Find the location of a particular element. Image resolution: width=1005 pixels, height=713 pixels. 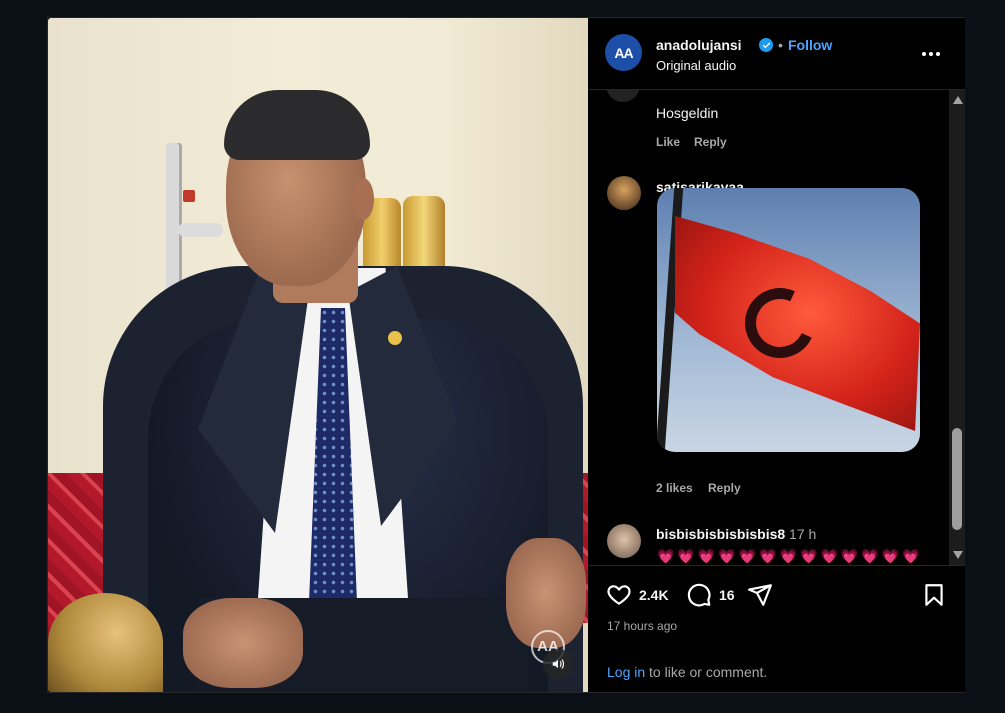

login-prompt: Log in to like or comment. is located at coordinates (687, 672).